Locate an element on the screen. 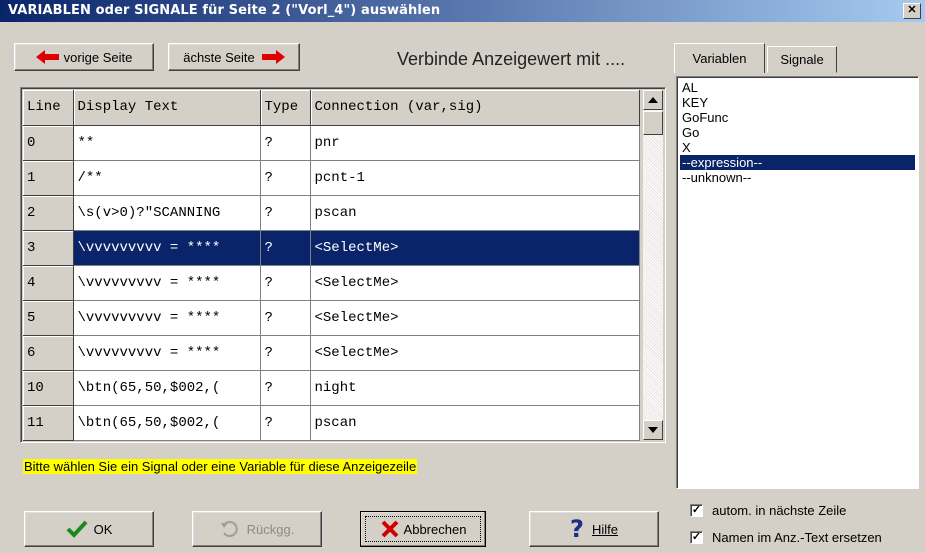 The image size is (925, 553). row-connection-cell: pnr is located at coordinates (475, 143).